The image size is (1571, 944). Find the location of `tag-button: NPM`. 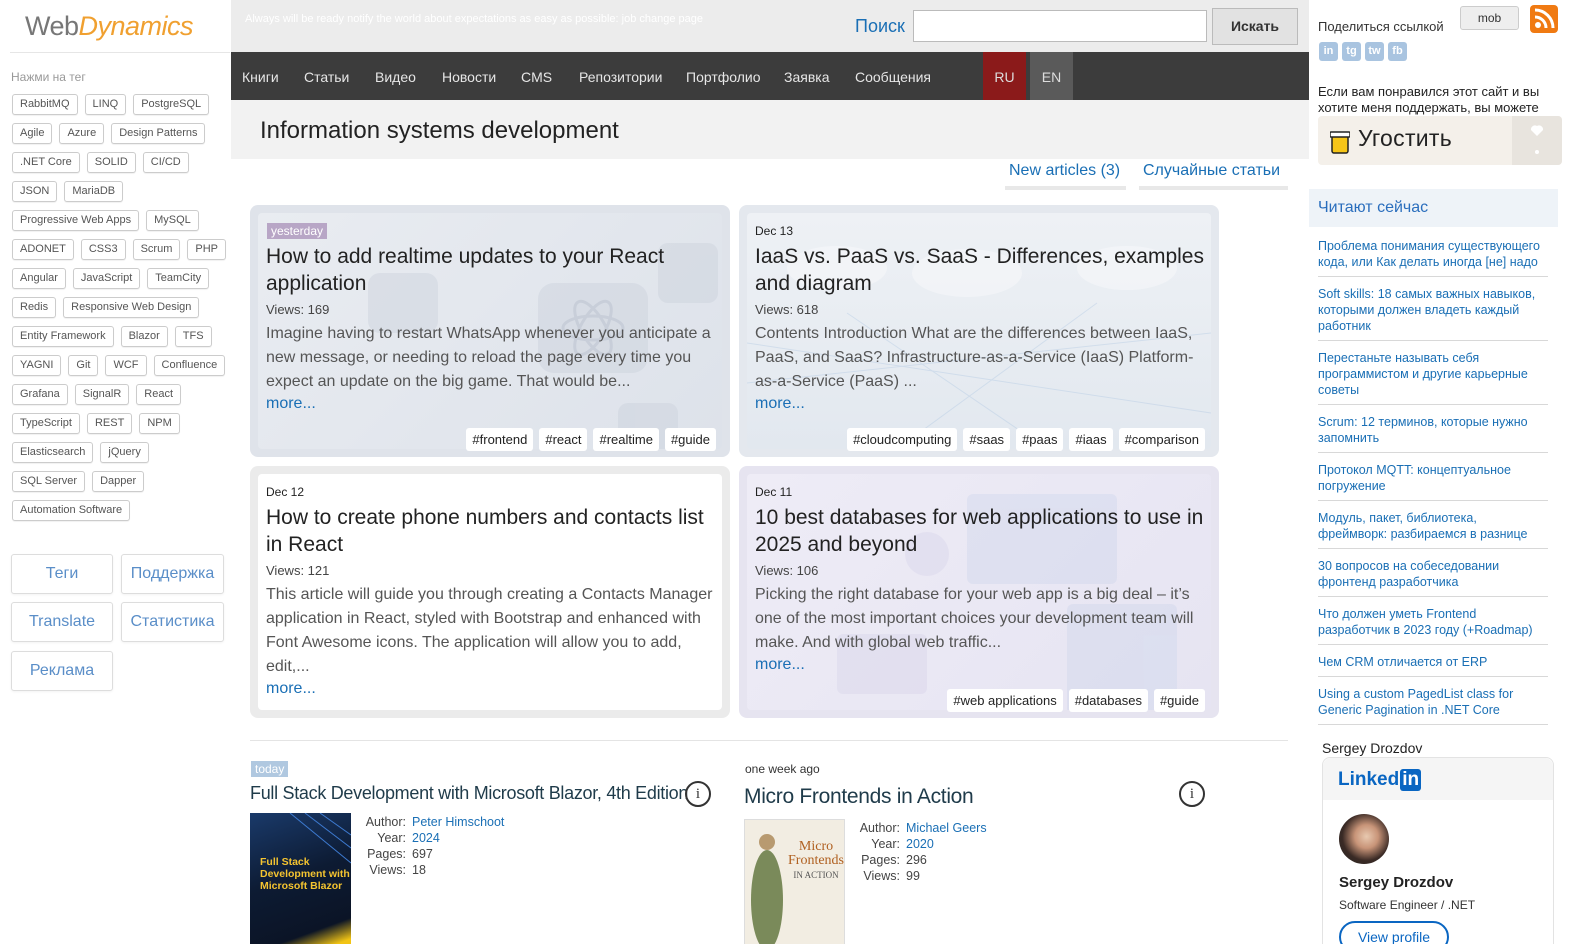

tag-button: NPM is located at coordinates (159, 423).